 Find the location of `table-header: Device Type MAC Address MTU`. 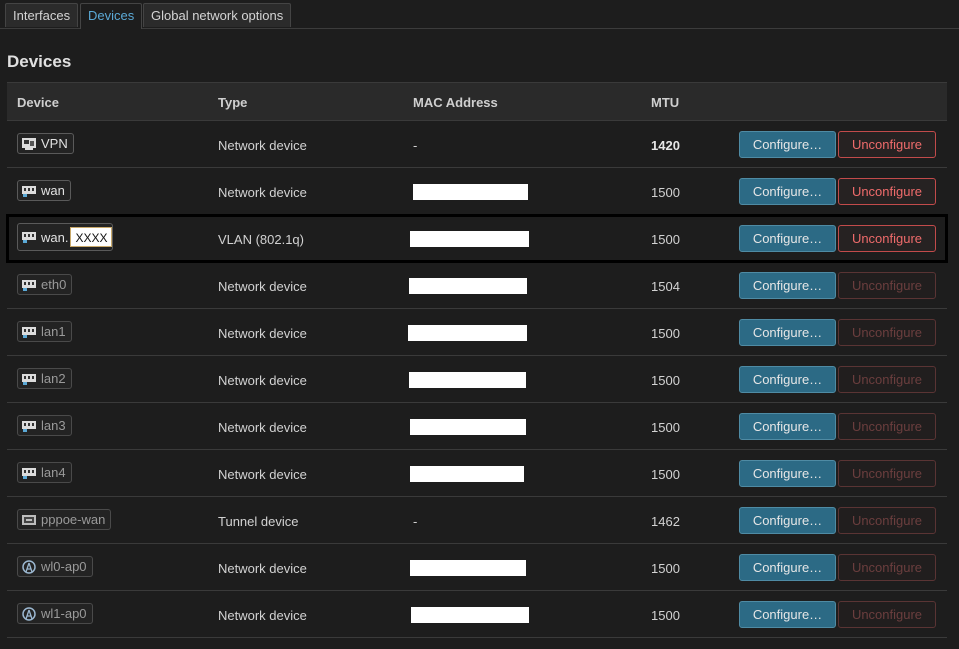

table-header: Device Type MAC Address MTU is located at coordinates (477, 101).